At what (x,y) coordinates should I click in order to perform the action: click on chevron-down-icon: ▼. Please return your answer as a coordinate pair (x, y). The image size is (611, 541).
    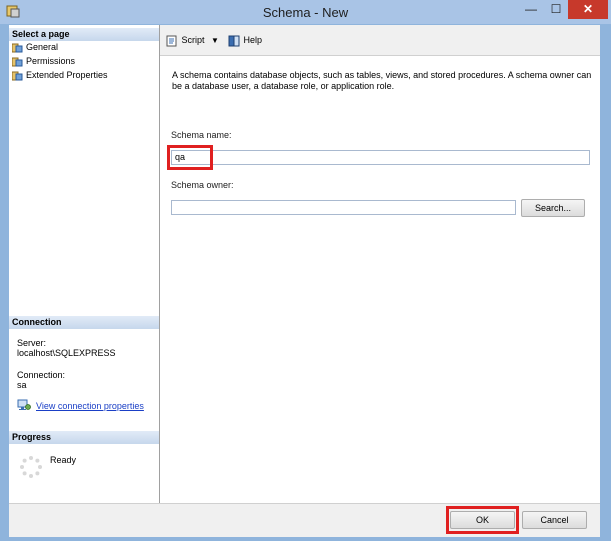
    Looking at the image, I should click on (215, 40).